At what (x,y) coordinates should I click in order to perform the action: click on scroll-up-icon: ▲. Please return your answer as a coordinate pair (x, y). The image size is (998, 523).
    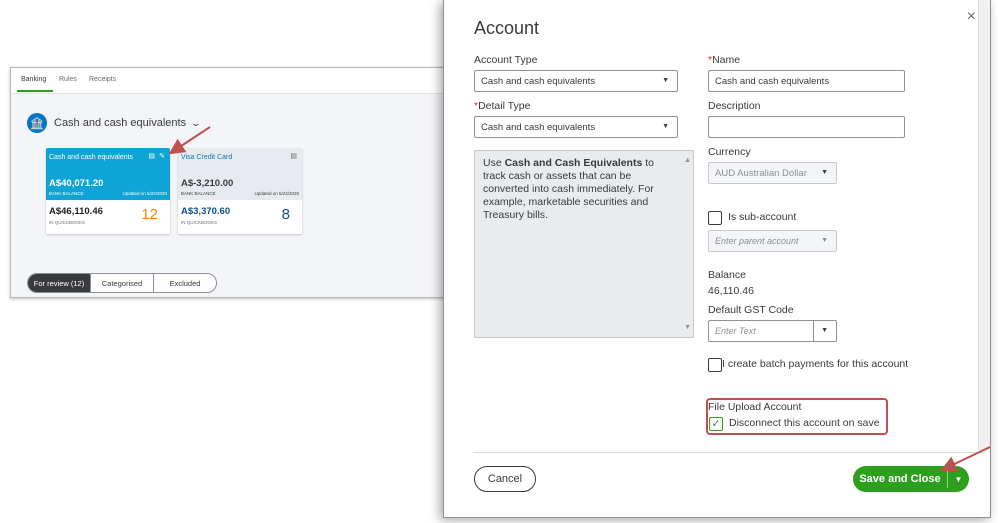
    Looking at the image, I should click on (687, 160).